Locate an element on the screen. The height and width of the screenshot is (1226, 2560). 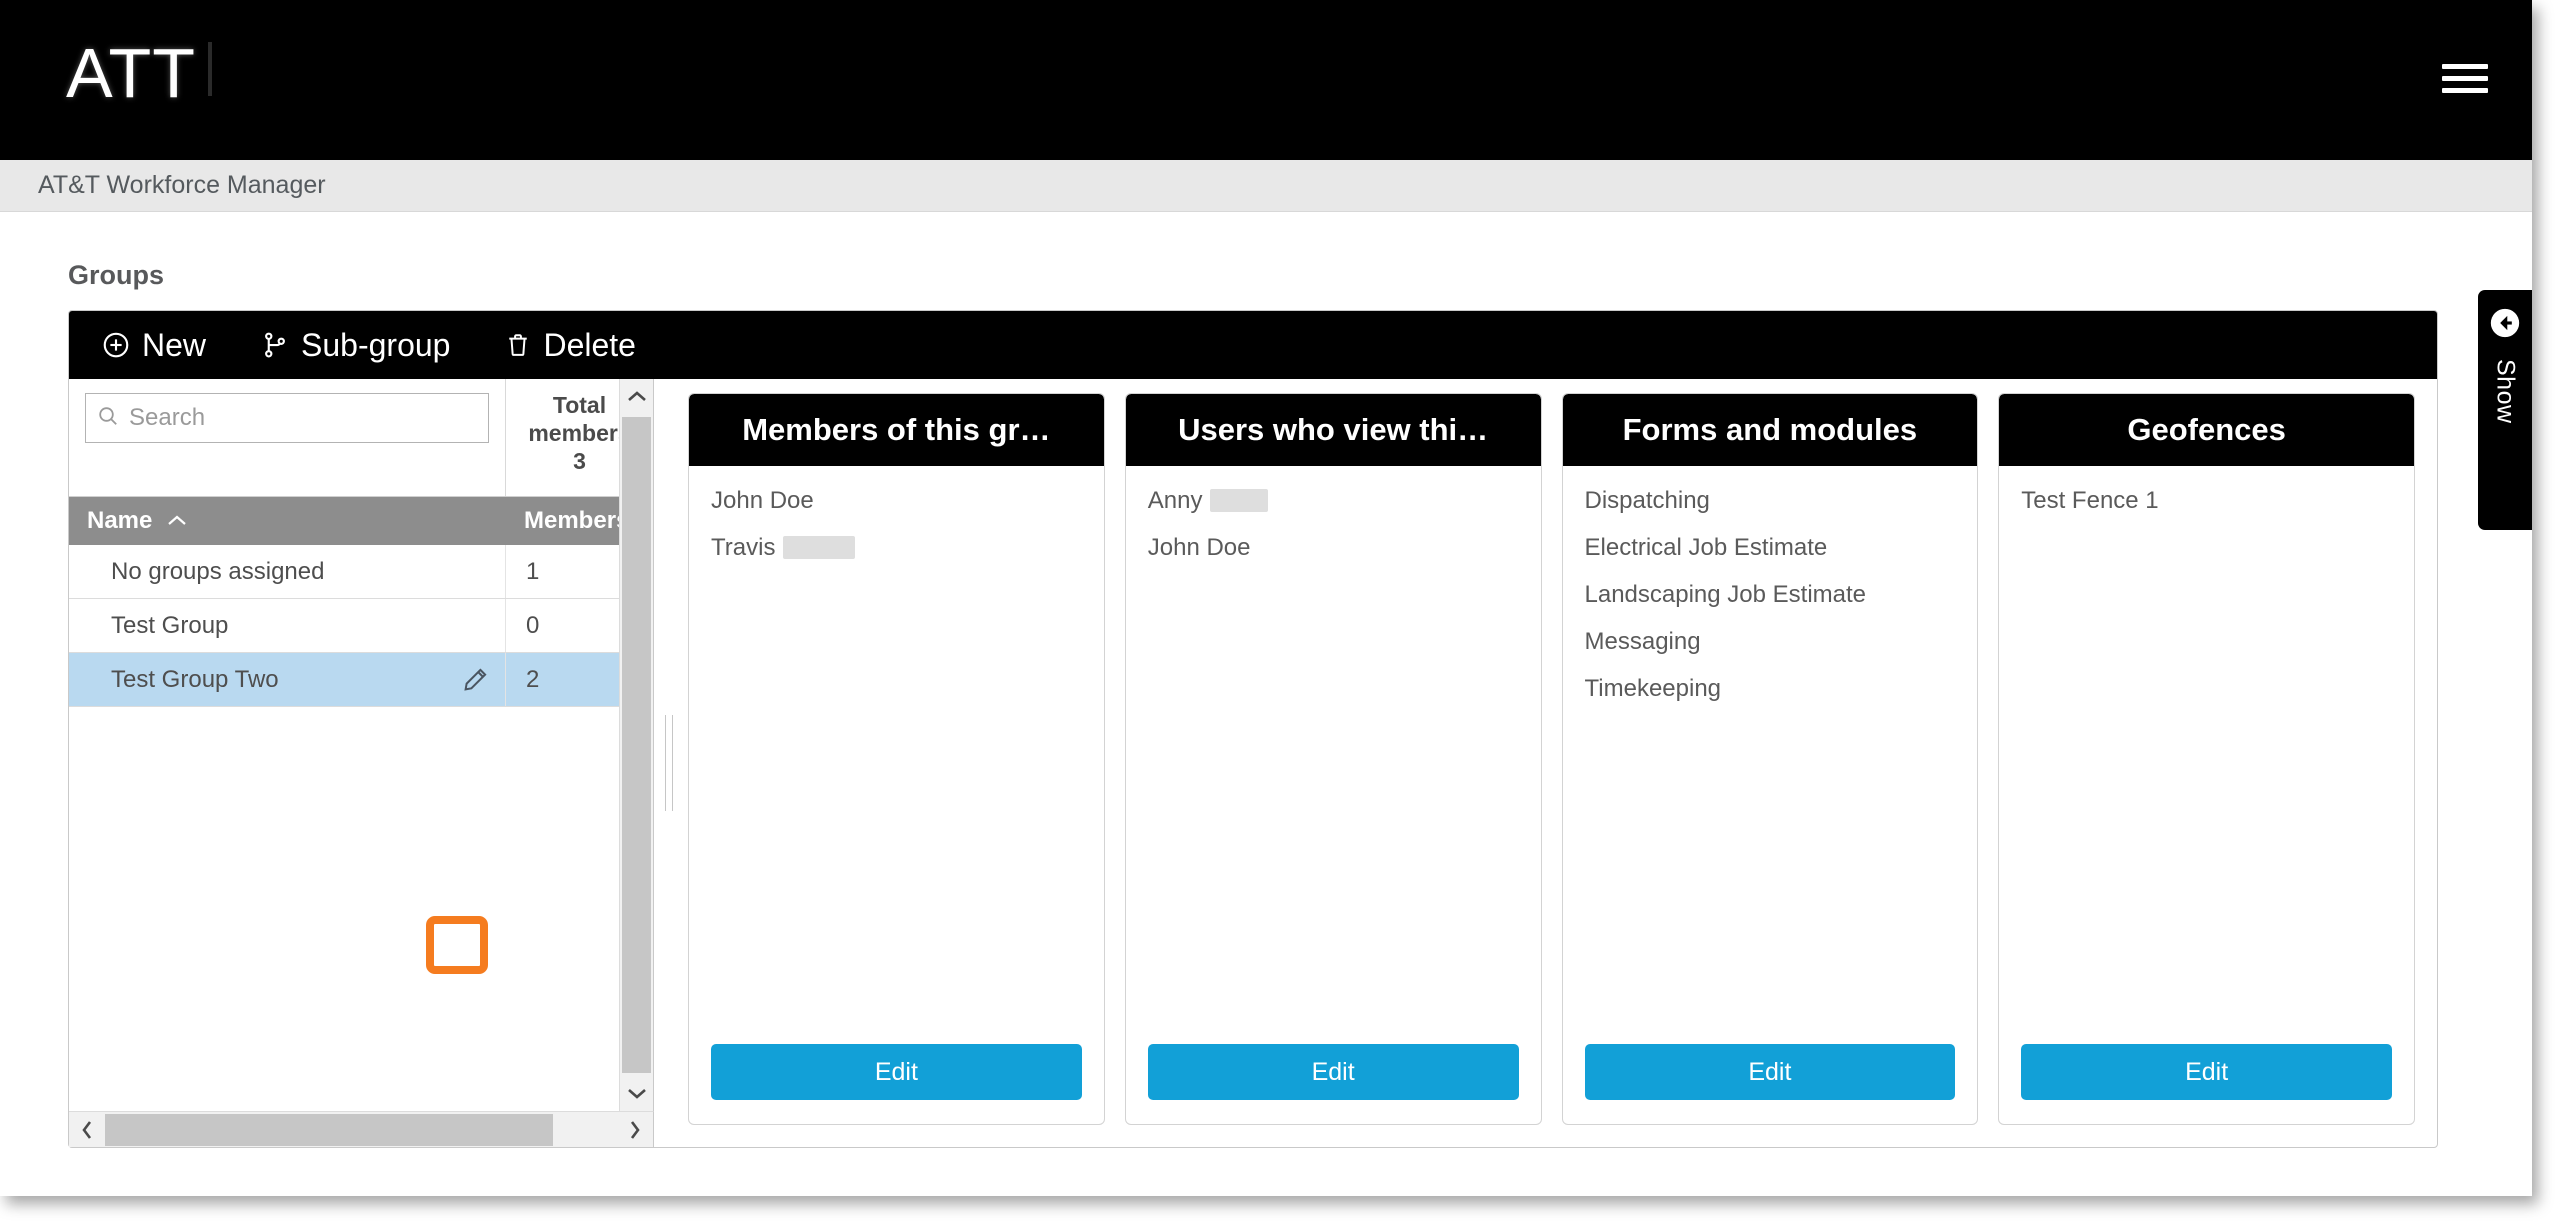
card-body: Anny John Doe is located at coordinates (1333, 755).